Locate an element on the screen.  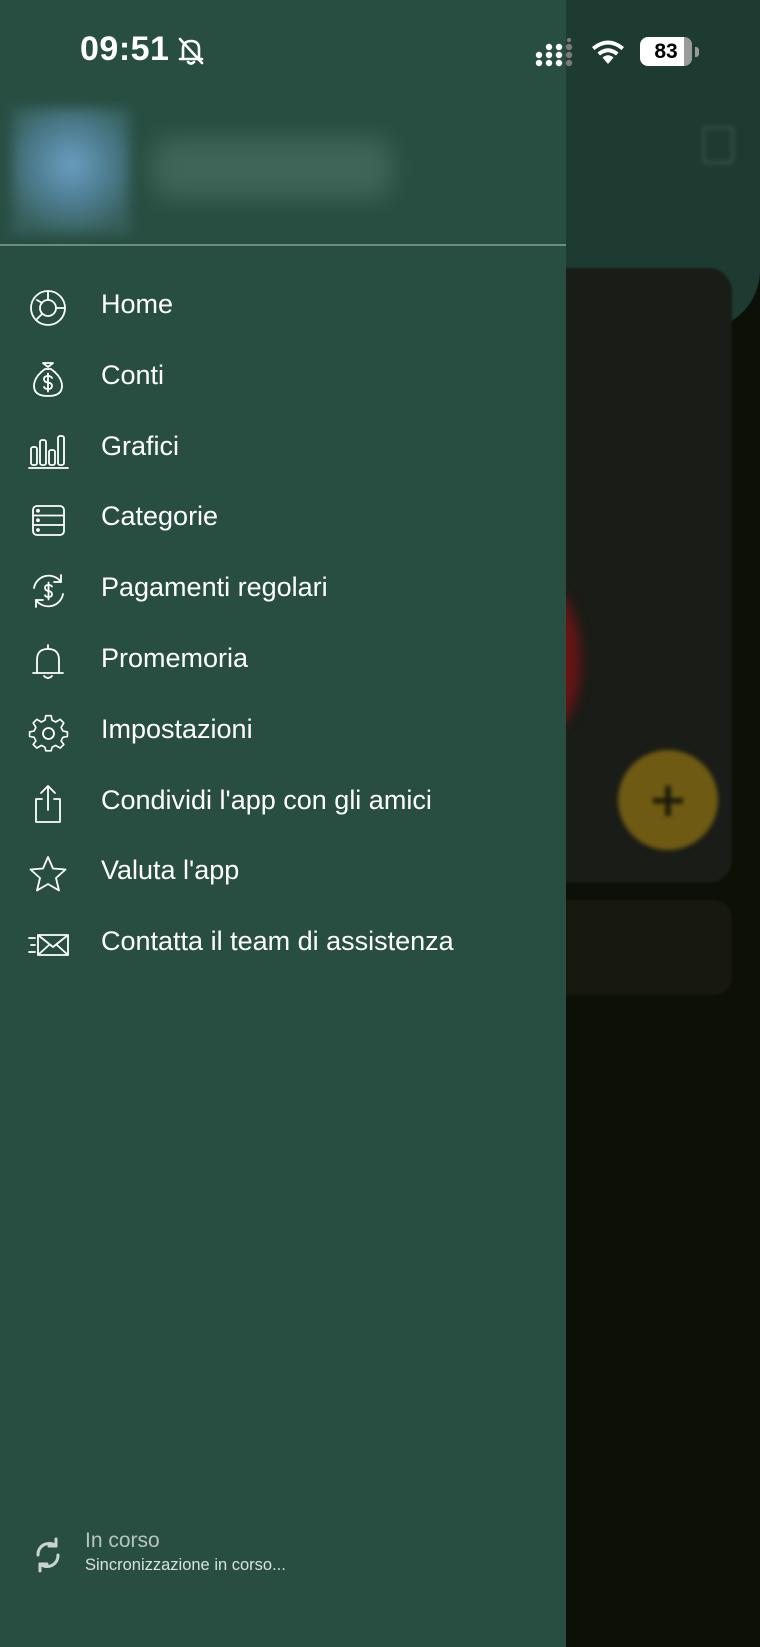
battery-level: 83 is located at coordinates (666, 51).